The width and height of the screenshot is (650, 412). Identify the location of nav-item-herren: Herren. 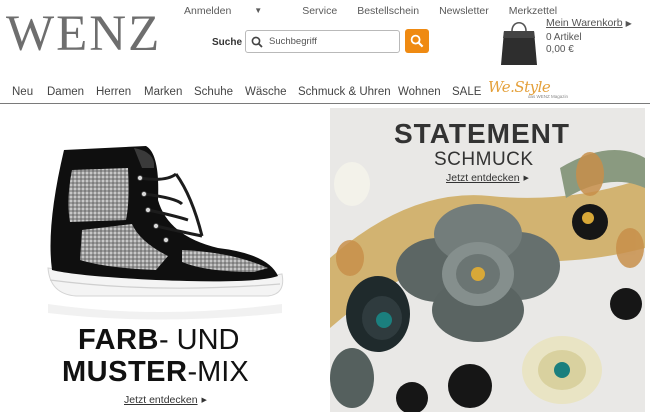
(113, 92).